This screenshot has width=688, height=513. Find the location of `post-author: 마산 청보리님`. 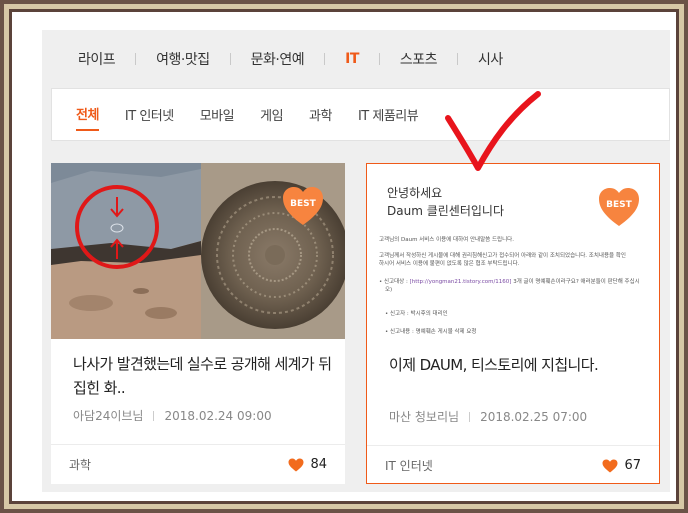

post-author: 마산 청보리님 is located at coordinates (424, 416).